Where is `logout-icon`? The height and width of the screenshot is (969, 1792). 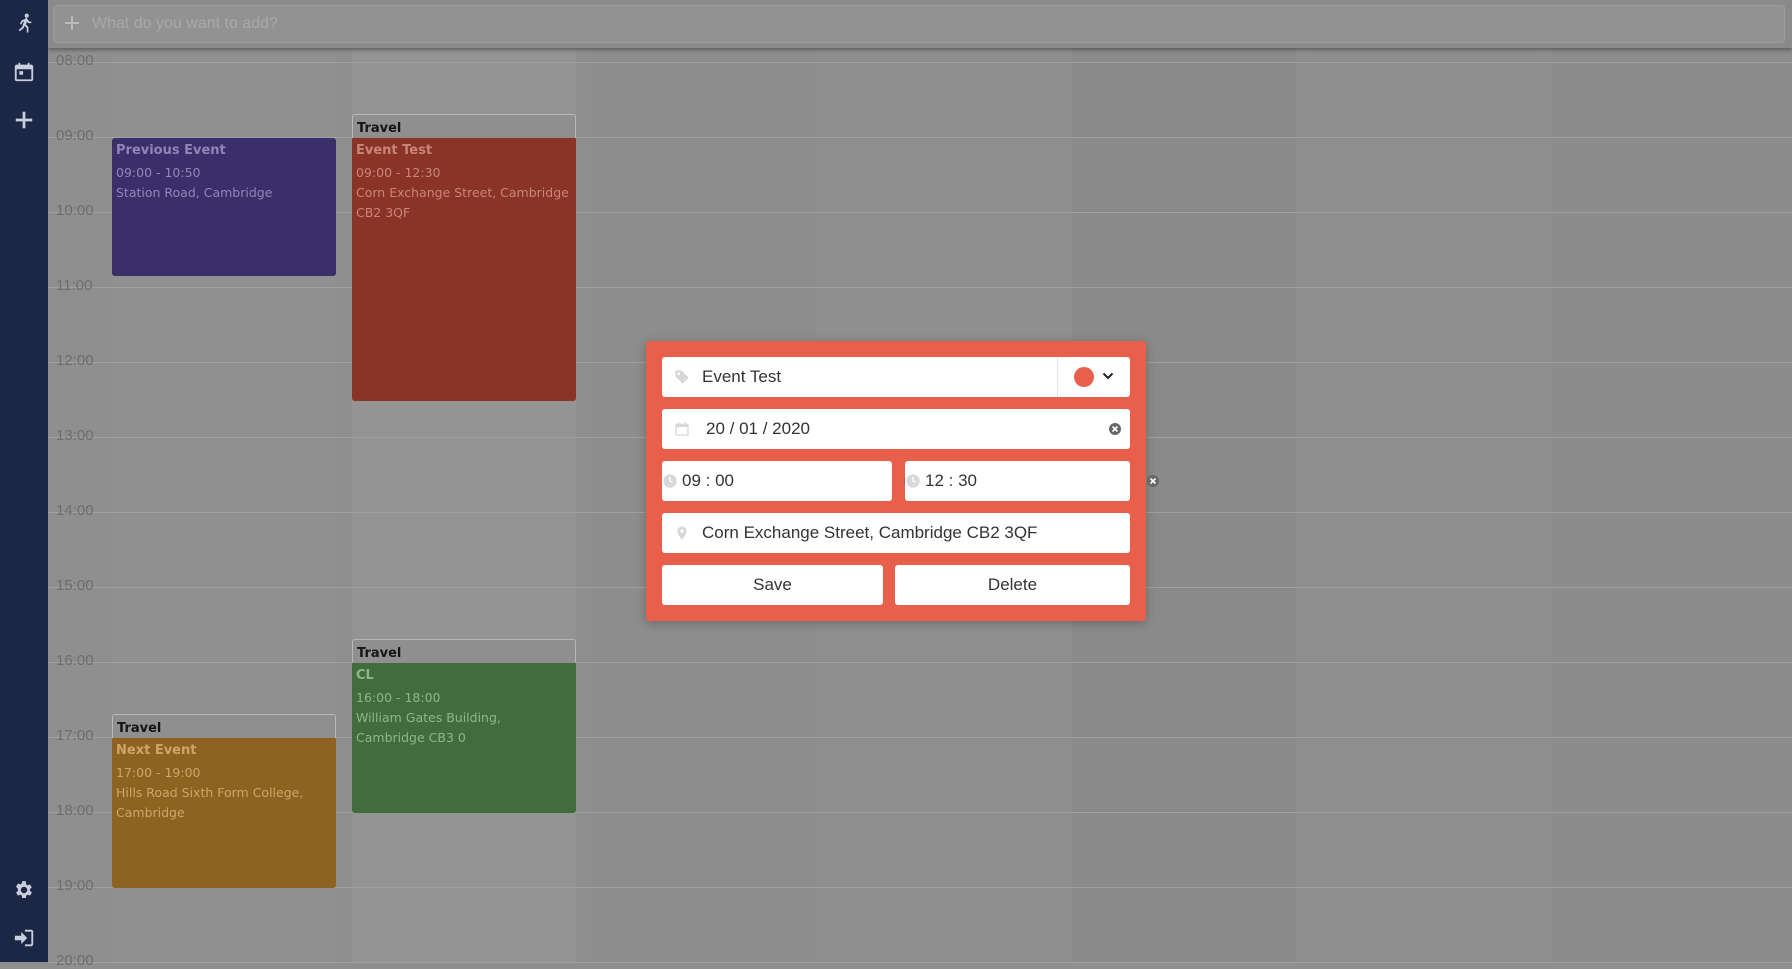
logout-icon is located at coordinates (24, 938).